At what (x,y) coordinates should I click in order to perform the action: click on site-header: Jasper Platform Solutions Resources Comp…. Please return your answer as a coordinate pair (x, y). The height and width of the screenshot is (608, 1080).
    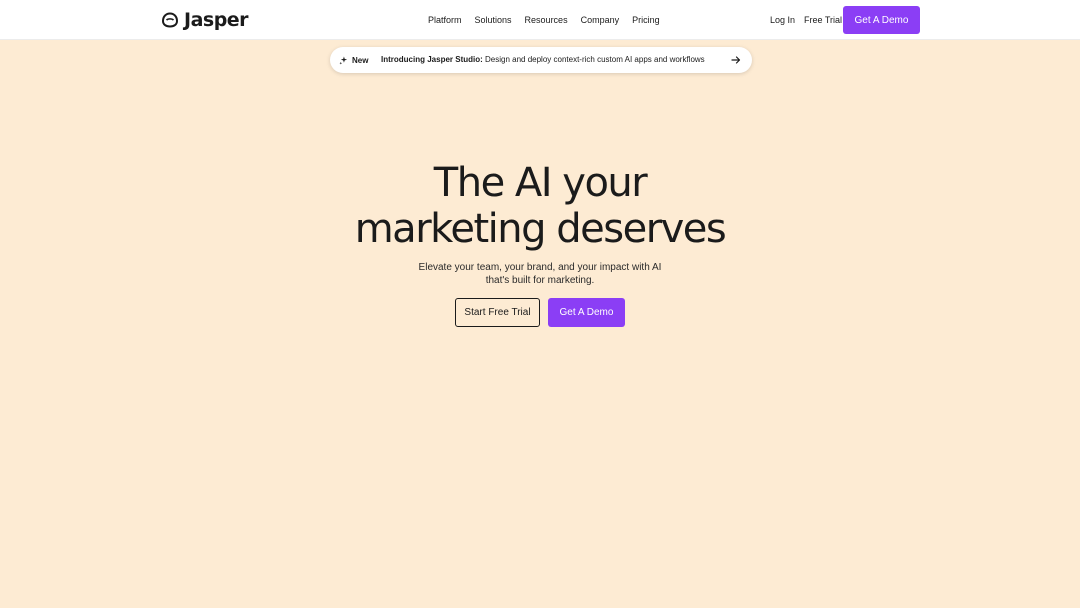
    Looking at the image, I should click on (540, 20).